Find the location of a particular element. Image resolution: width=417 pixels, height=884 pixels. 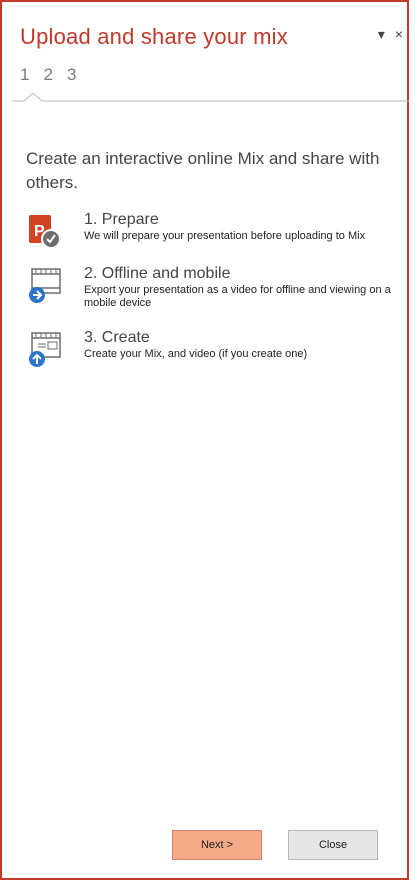

pane-options-dropdown-icon: ▾ is located at coordinates (381, 34).